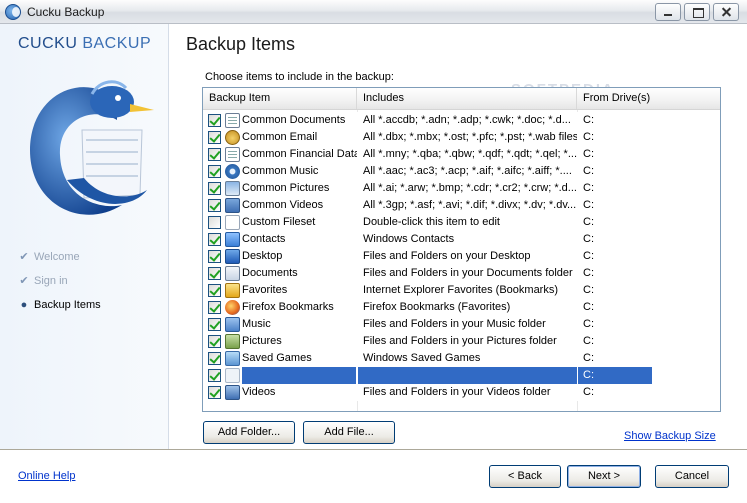  Describe the element at coordinates (232, 239) in the screenshot. I see `contacts-icon` at that location.